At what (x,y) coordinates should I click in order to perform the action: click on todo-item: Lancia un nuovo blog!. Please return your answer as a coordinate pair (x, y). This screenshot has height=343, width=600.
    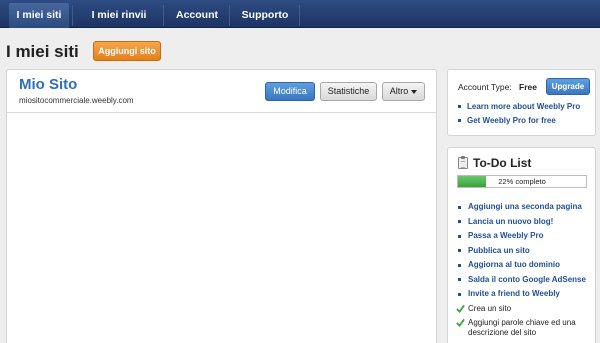
    Looking at the image, I should click on (525, 222).